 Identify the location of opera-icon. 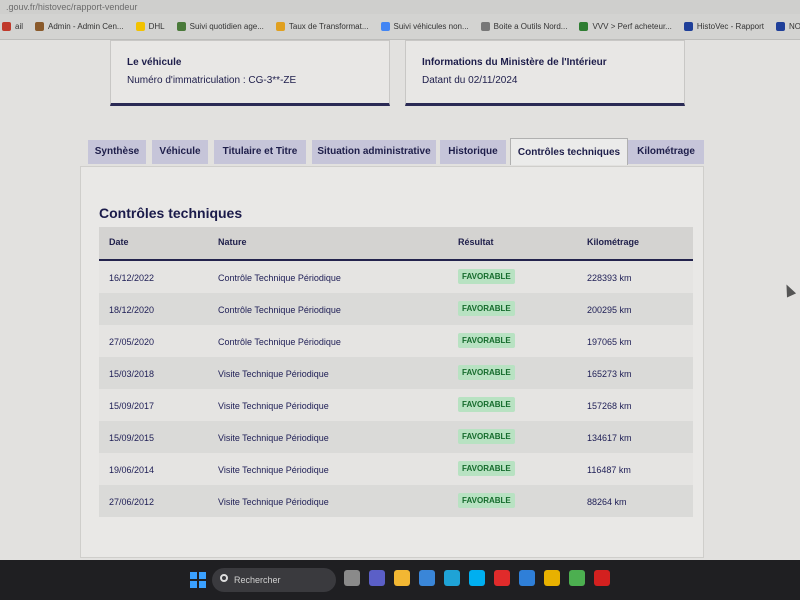
(502, 578).